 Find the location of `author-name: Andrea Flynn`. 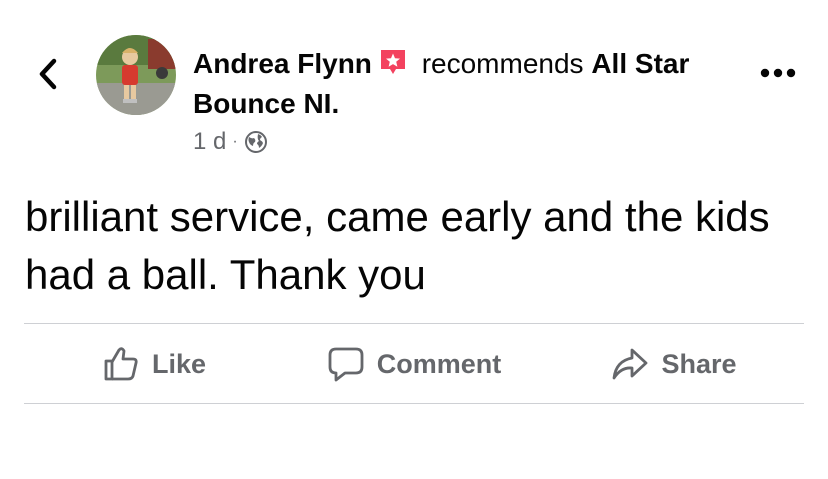

author-name: Andrea Flynn is located at coordinates (282, 63).